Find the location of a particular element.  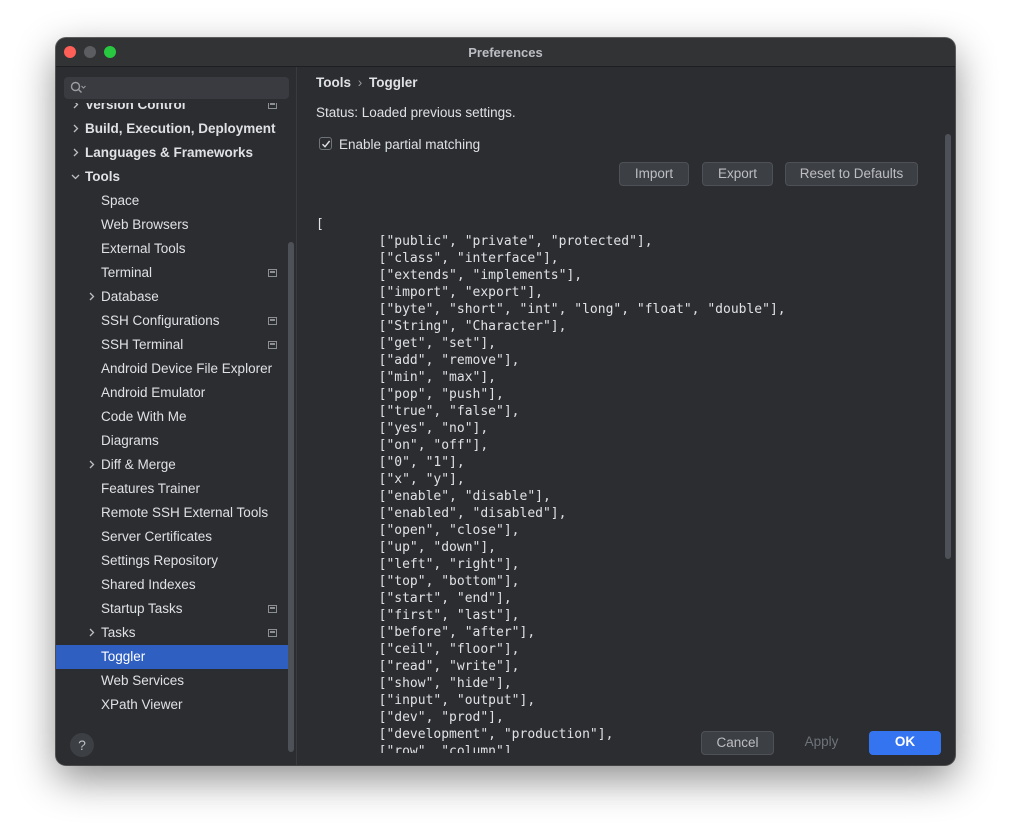

sidebar-item-build-execution-deployment: Build, Execution, Deployment is located at coordinates (172, 129).